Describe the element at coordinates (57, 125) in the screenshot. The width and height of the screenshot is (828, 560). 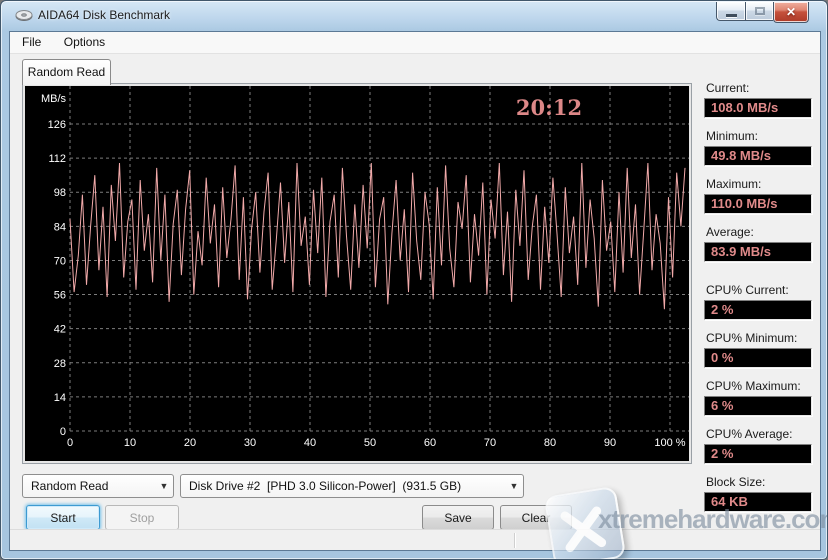
I see `y-axis-tick-label: 126` at that location.